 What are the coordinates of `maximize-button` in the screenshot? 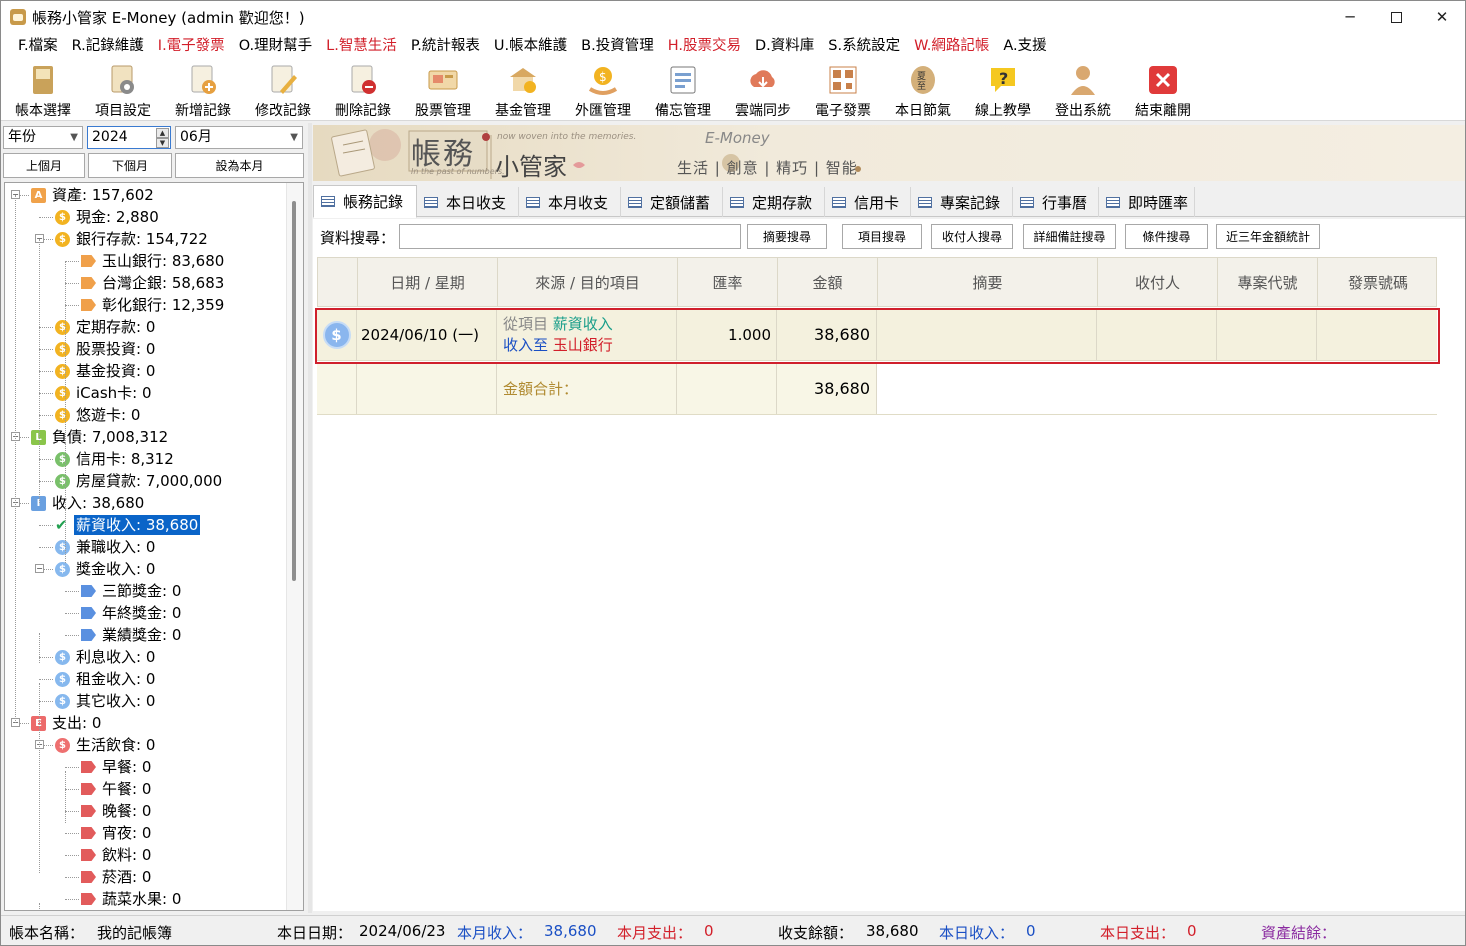 It's located at (1396, 17).